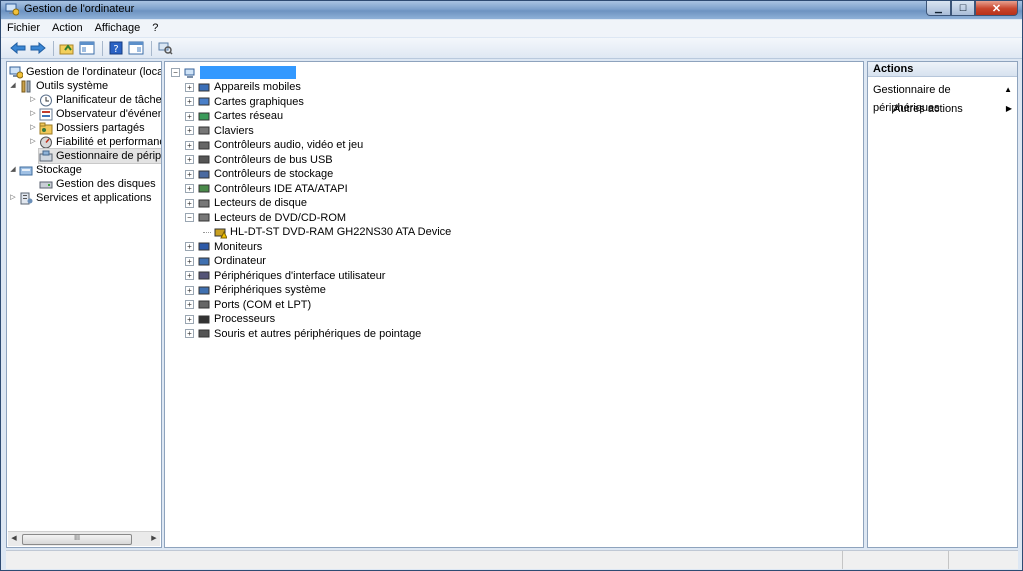  Describe the element at coordinates (94, 72) in the screenshot. I see `tree-item-label: Gestion de l'ordinateur (local)` at that location.